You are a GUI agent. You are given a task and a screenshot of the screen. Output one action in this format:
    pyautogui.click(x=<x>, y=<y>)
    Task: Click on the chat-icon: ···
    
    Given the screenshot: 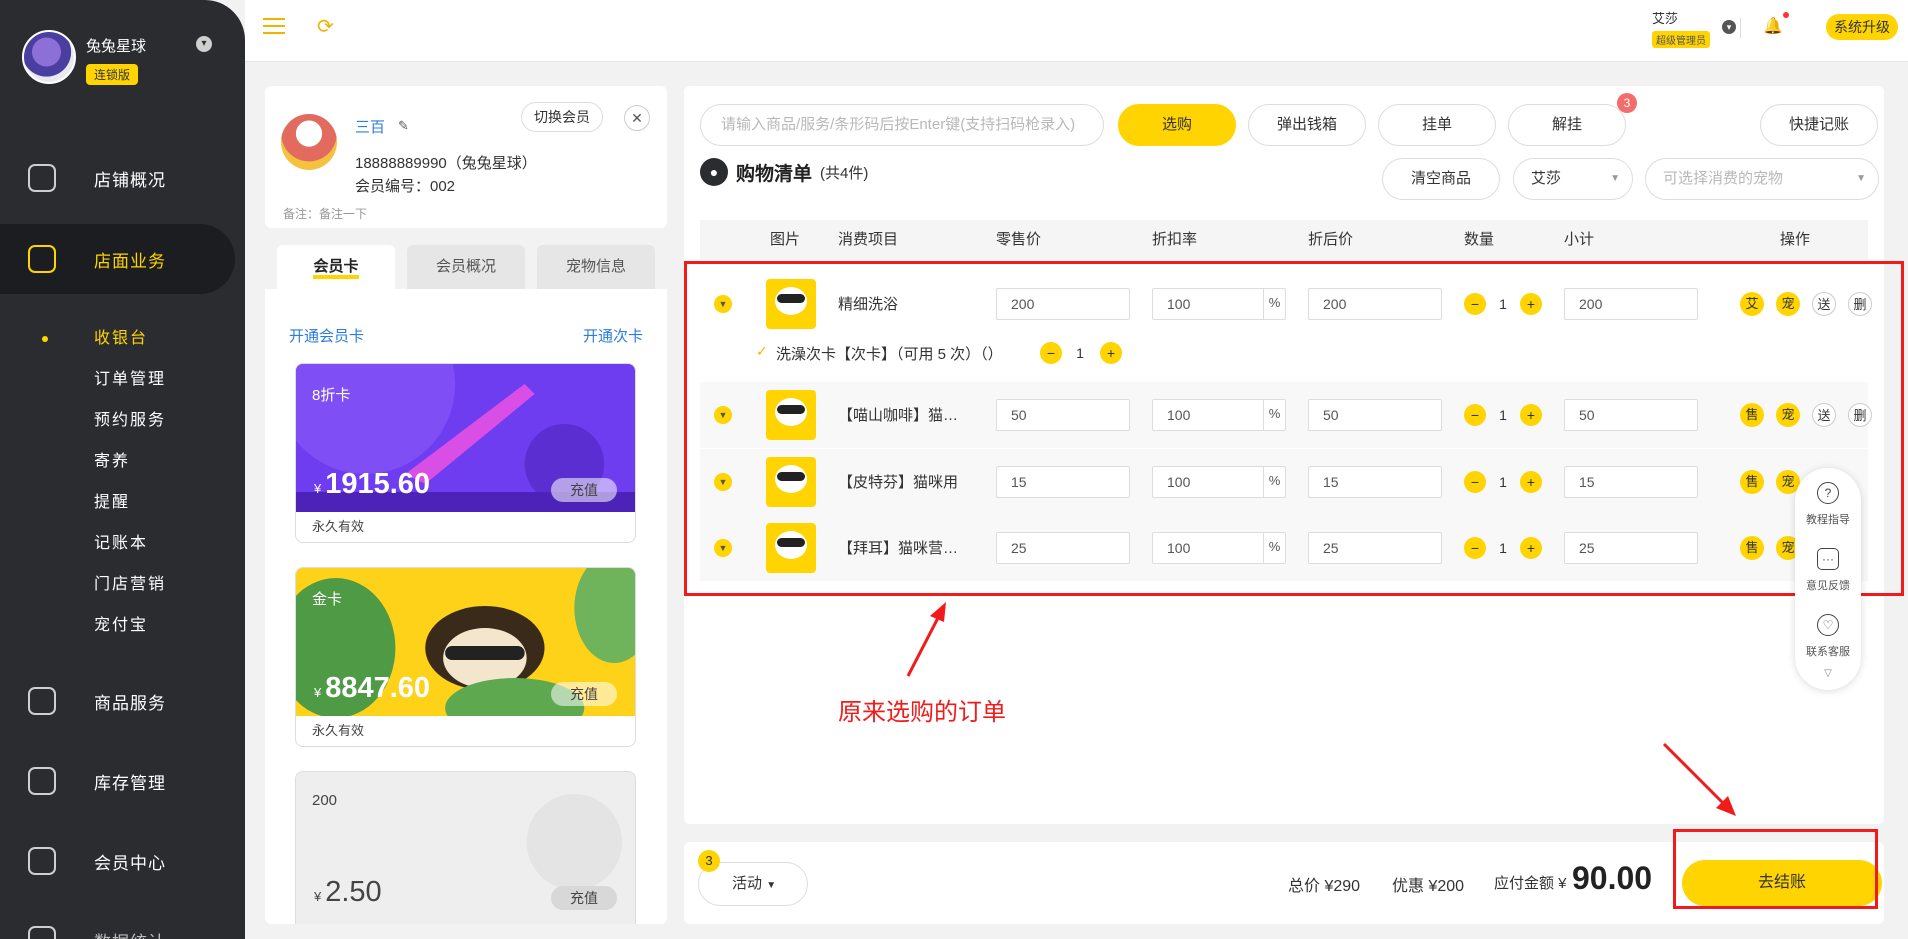 What is the action you would take?
    pyautogui.click(x=1828, y=559)
    